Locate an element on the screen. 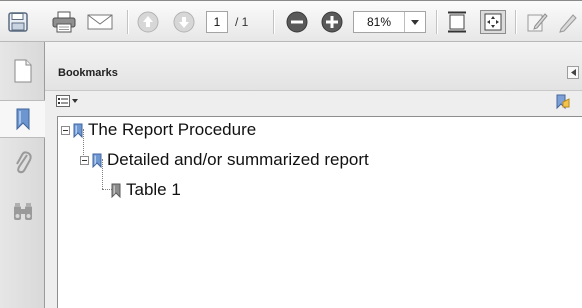 This screenshot has width=582, height=308. search-icon is located at coordinates (22, 212).